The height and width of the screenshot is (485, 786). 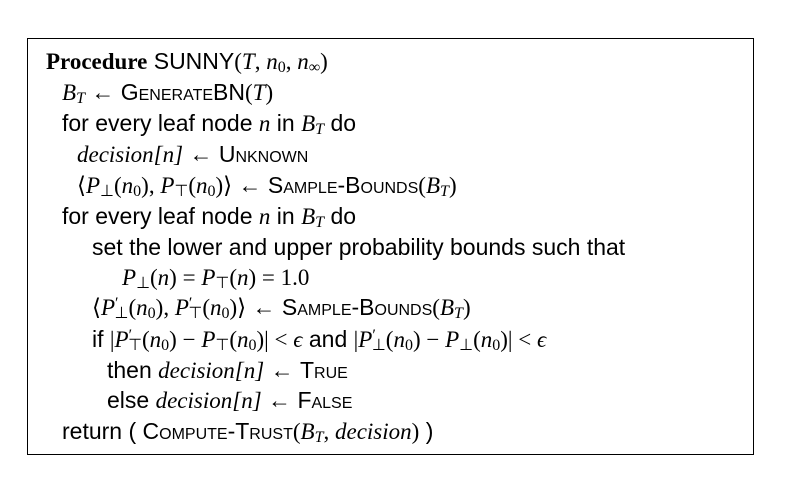 What do you see at coordinates (328, 339) in the screenshot?
I see `and-keyword: and` at bounding box center [328, 339].